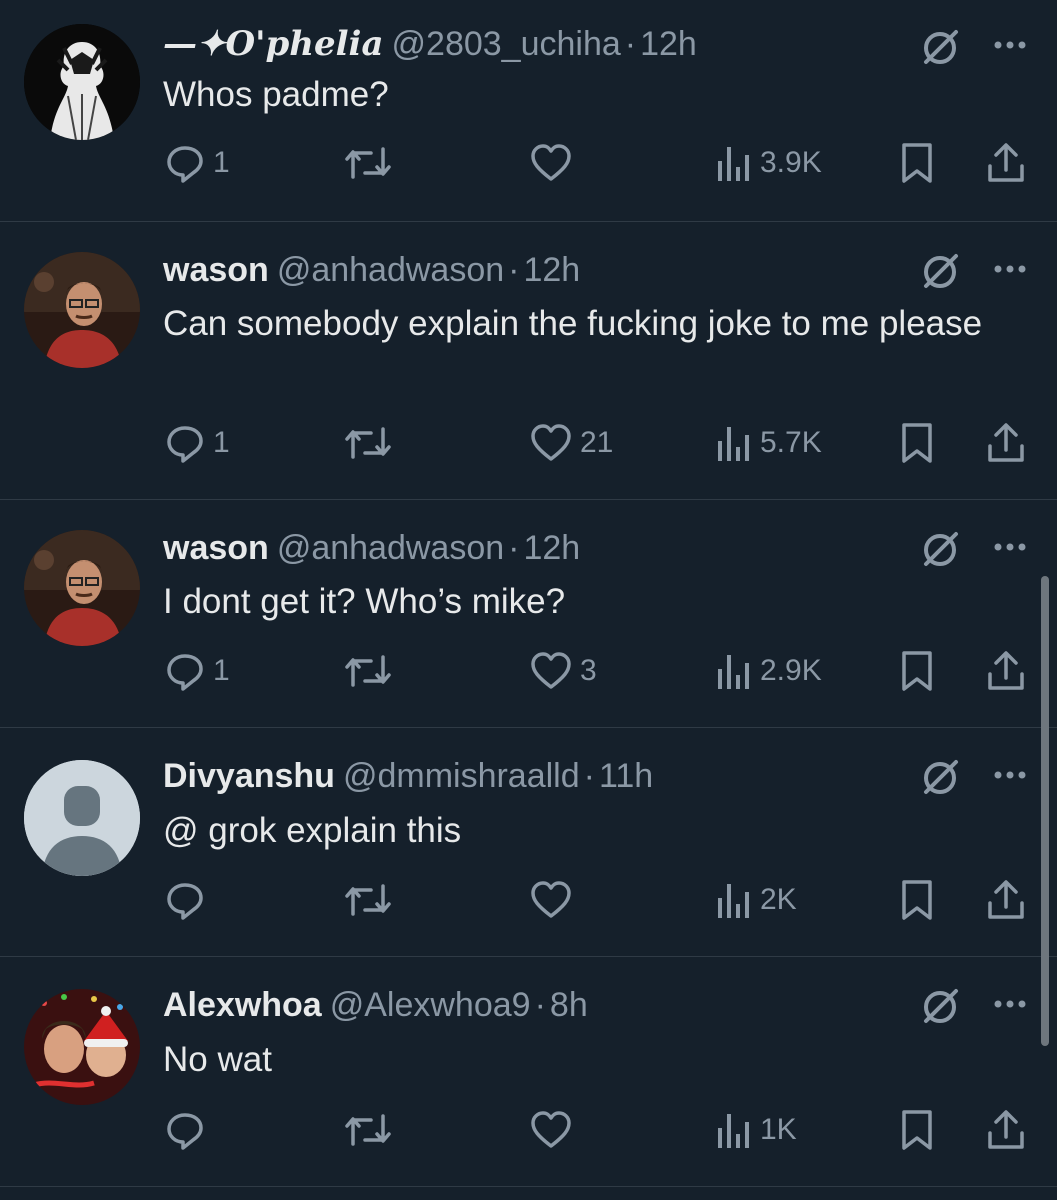  Describe the element at coordinates (430, 1005) in the screenshot. I see `user-handle: @Alexwhoa9` at that location.